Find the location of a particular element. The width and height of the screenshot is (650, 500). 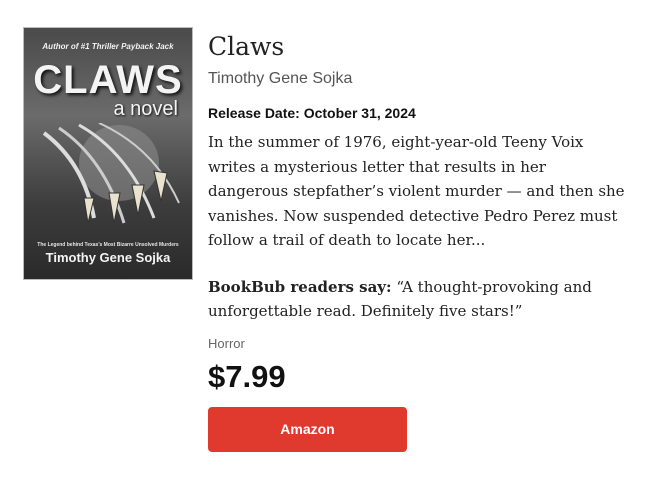

cover-title: CLAWS is located at coordinates (108, 80).